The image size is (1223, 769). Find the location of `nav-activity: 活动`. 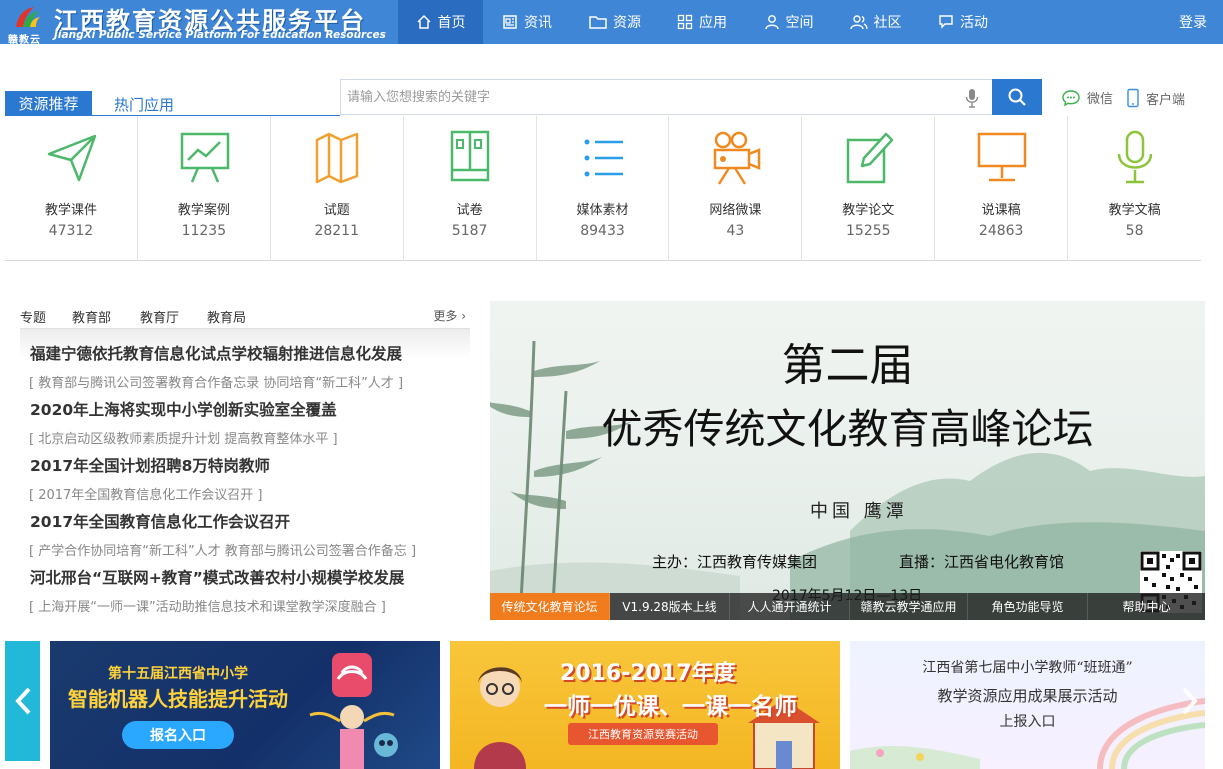

nav-activity: 活动 is located at coordinates (963, 22).